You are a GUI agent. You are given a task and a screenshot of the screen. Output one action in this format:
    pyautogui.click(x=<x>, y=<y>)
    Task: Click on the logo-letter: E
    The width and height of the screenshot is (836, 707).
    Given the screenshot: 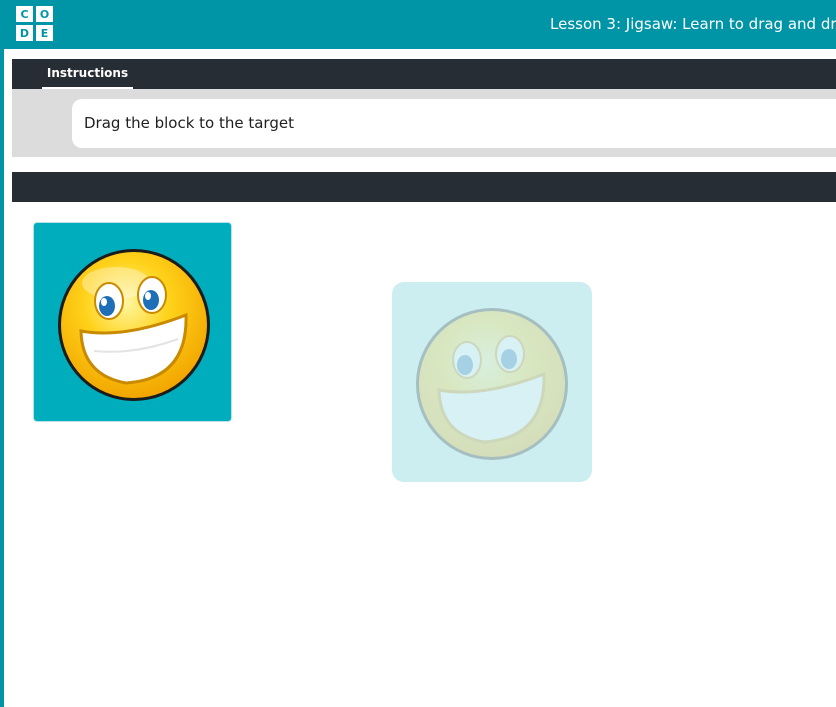 What is the action you would take?
    pyautogui.click(x=44, y=33)
    